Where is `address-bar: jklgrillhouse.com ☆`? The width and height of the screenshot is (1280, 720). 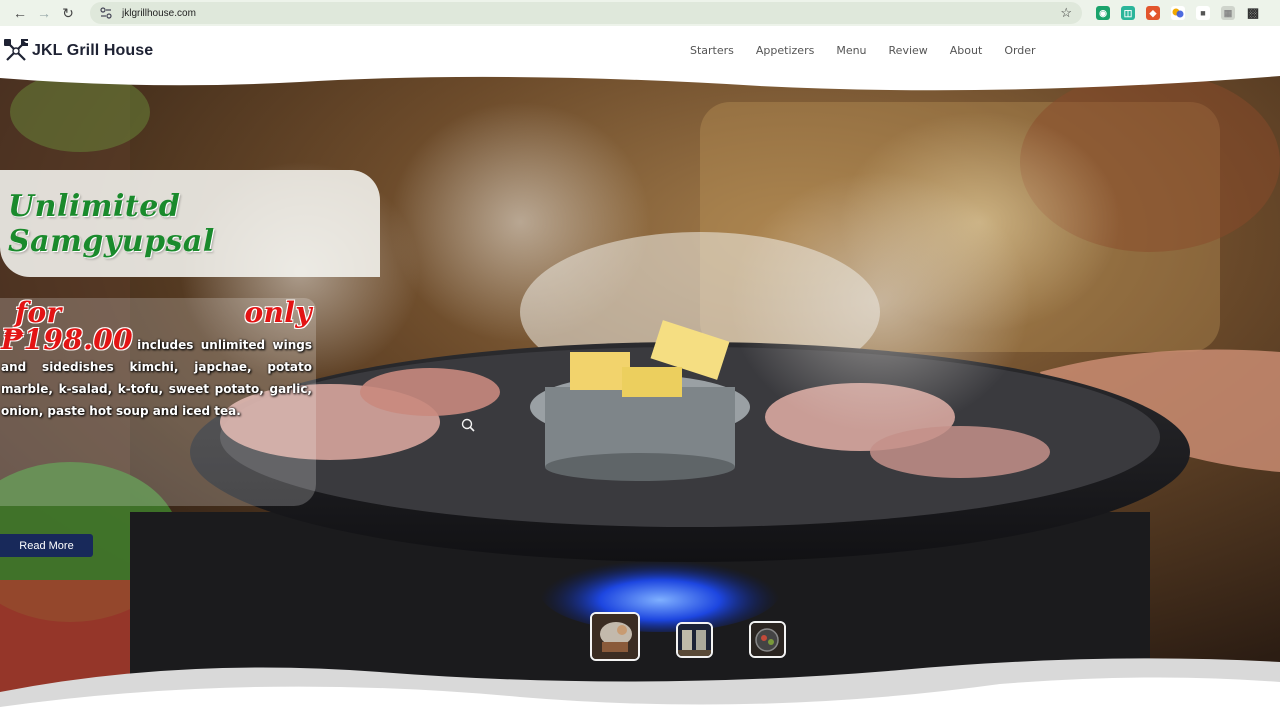
address-bar: jklgrillhouse.com ☆ is located at coordinates (586, 13).